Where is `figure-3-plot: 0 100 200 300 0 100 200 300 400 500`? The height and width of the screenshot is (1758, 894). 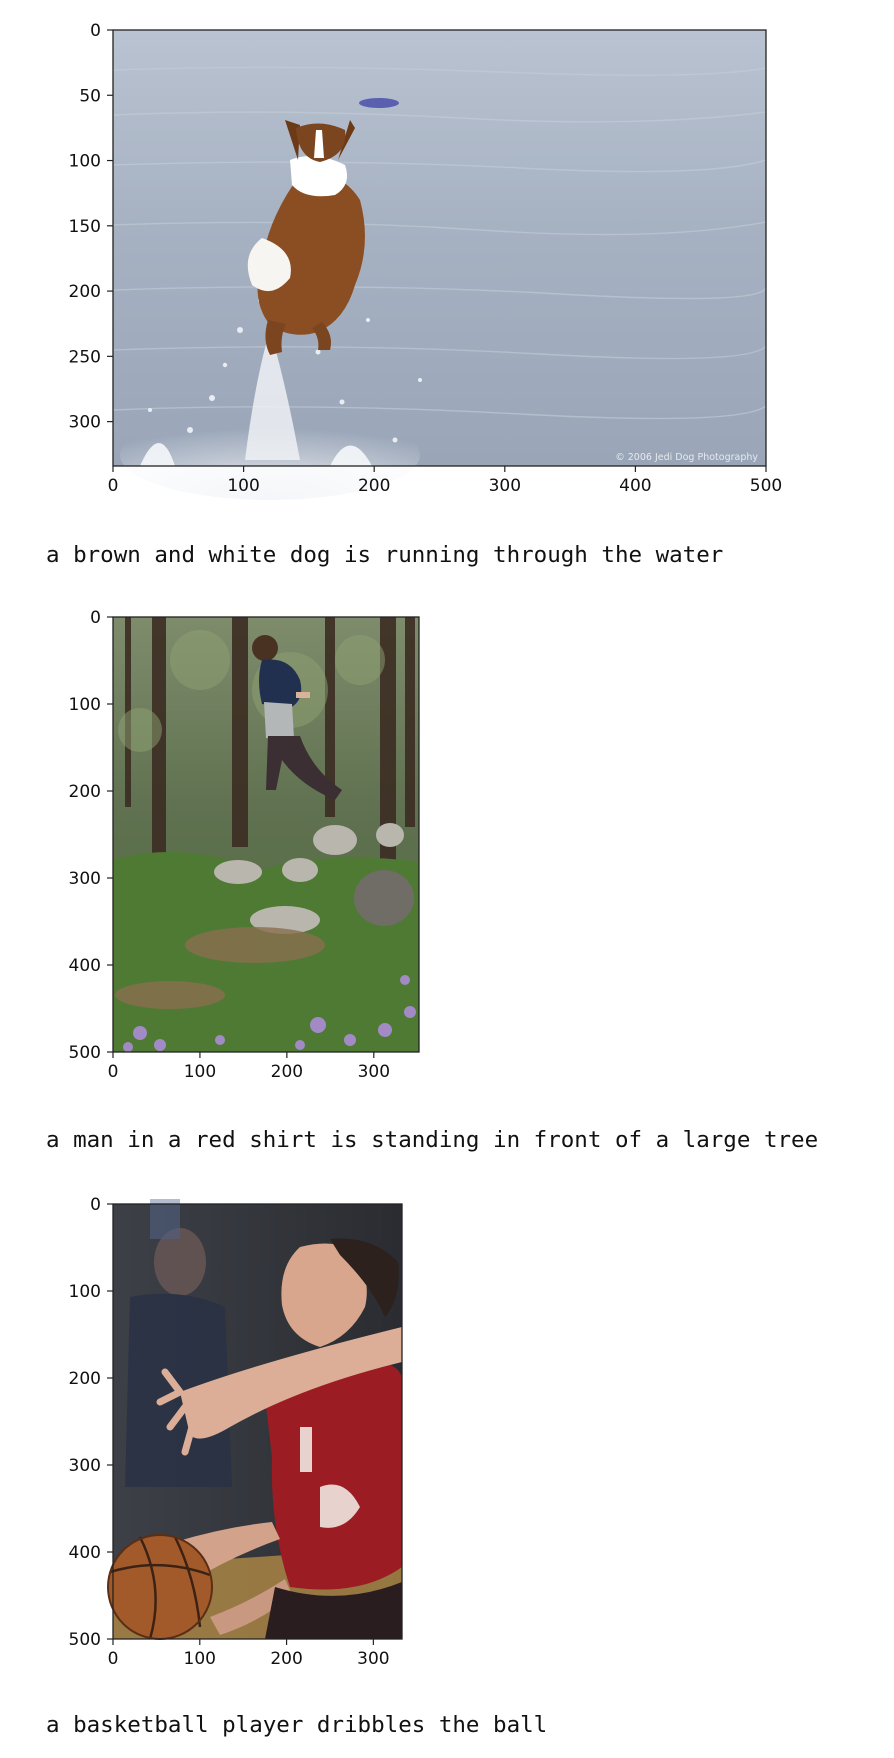 figure-3-plot: 0 100 200 300 0 100 200 300 400 500 is located at coordinates (236, 1432).